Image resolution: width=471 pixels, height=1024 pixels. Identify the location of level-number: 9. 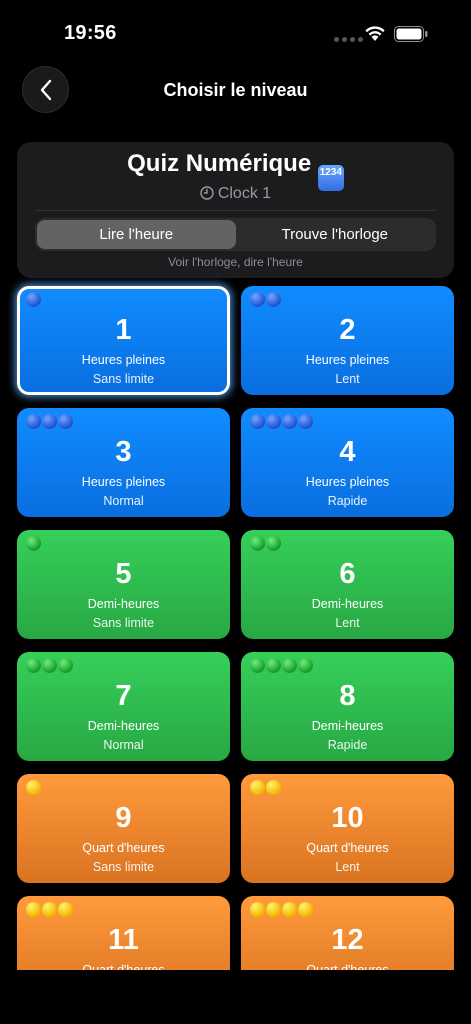
(123, 818).